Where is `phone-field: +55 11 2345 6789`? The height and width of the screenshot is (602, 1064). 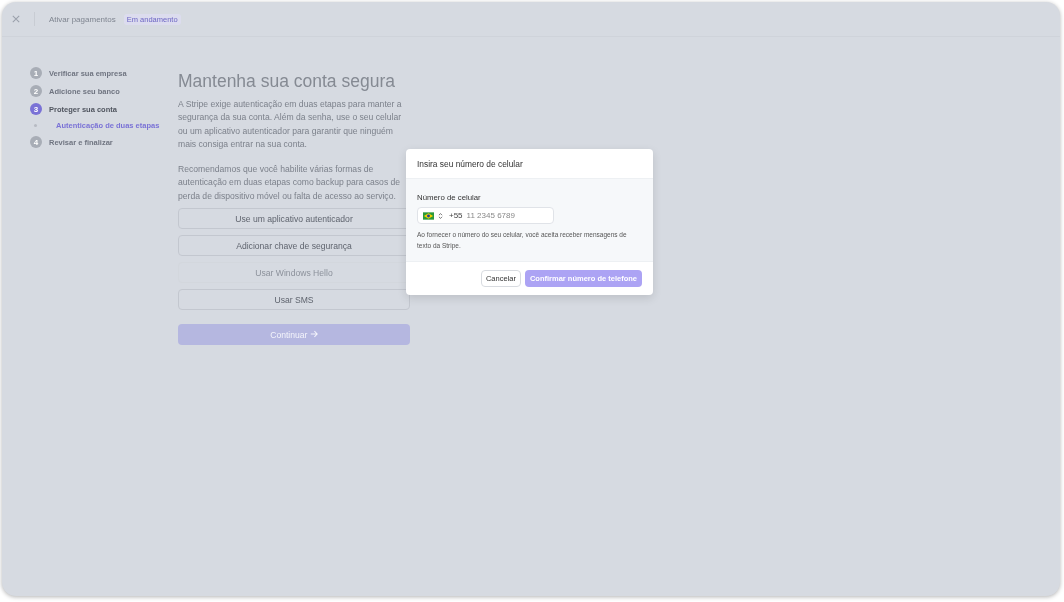 phone-field: +55 11 2345 6789 is located at coordinates (485, 215).